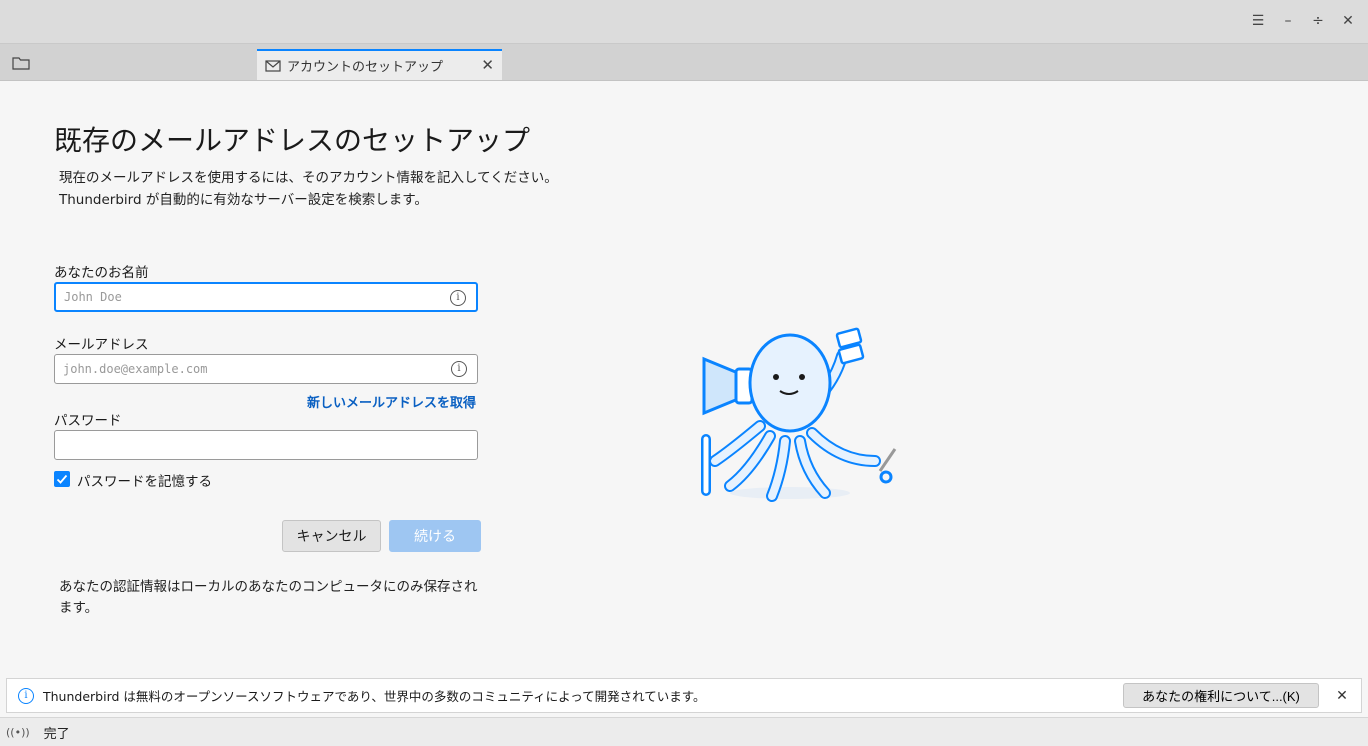  Describe the element at coordinates (684, 62) in the screenshot. I see `tab-bar: アカウントのセットアップ ✕` at that location.